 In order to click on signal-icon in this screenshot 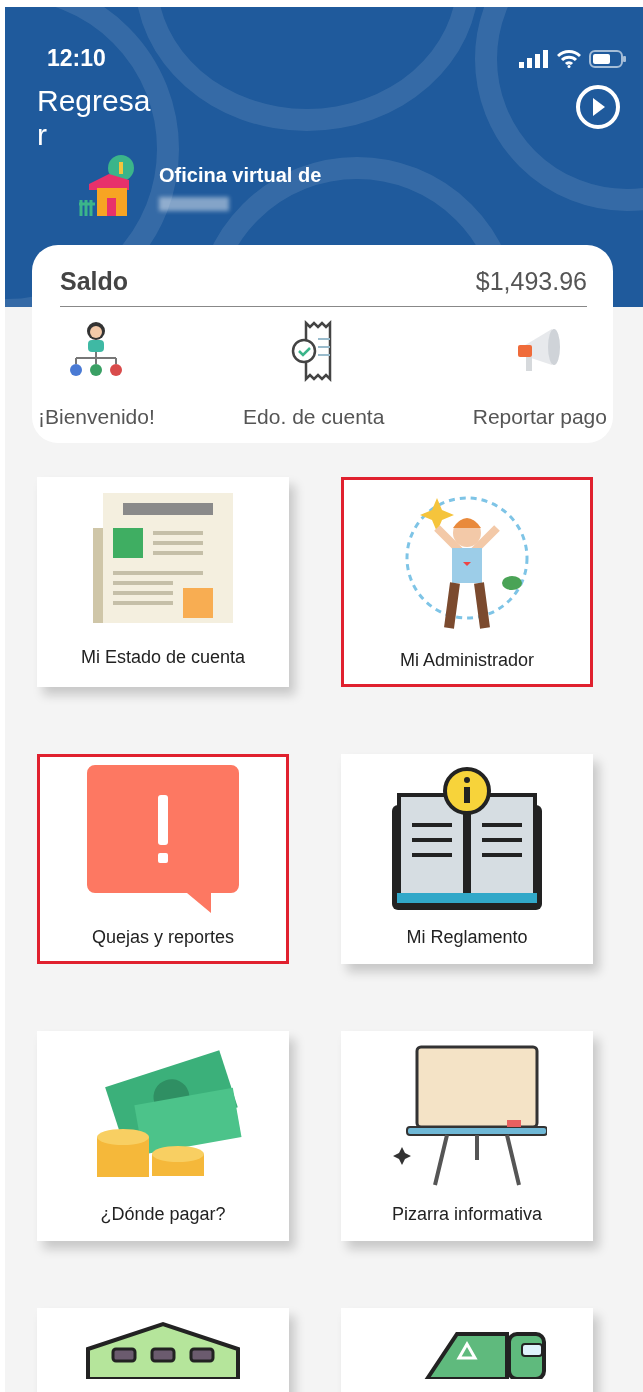, I will do `click(534, 58)`.